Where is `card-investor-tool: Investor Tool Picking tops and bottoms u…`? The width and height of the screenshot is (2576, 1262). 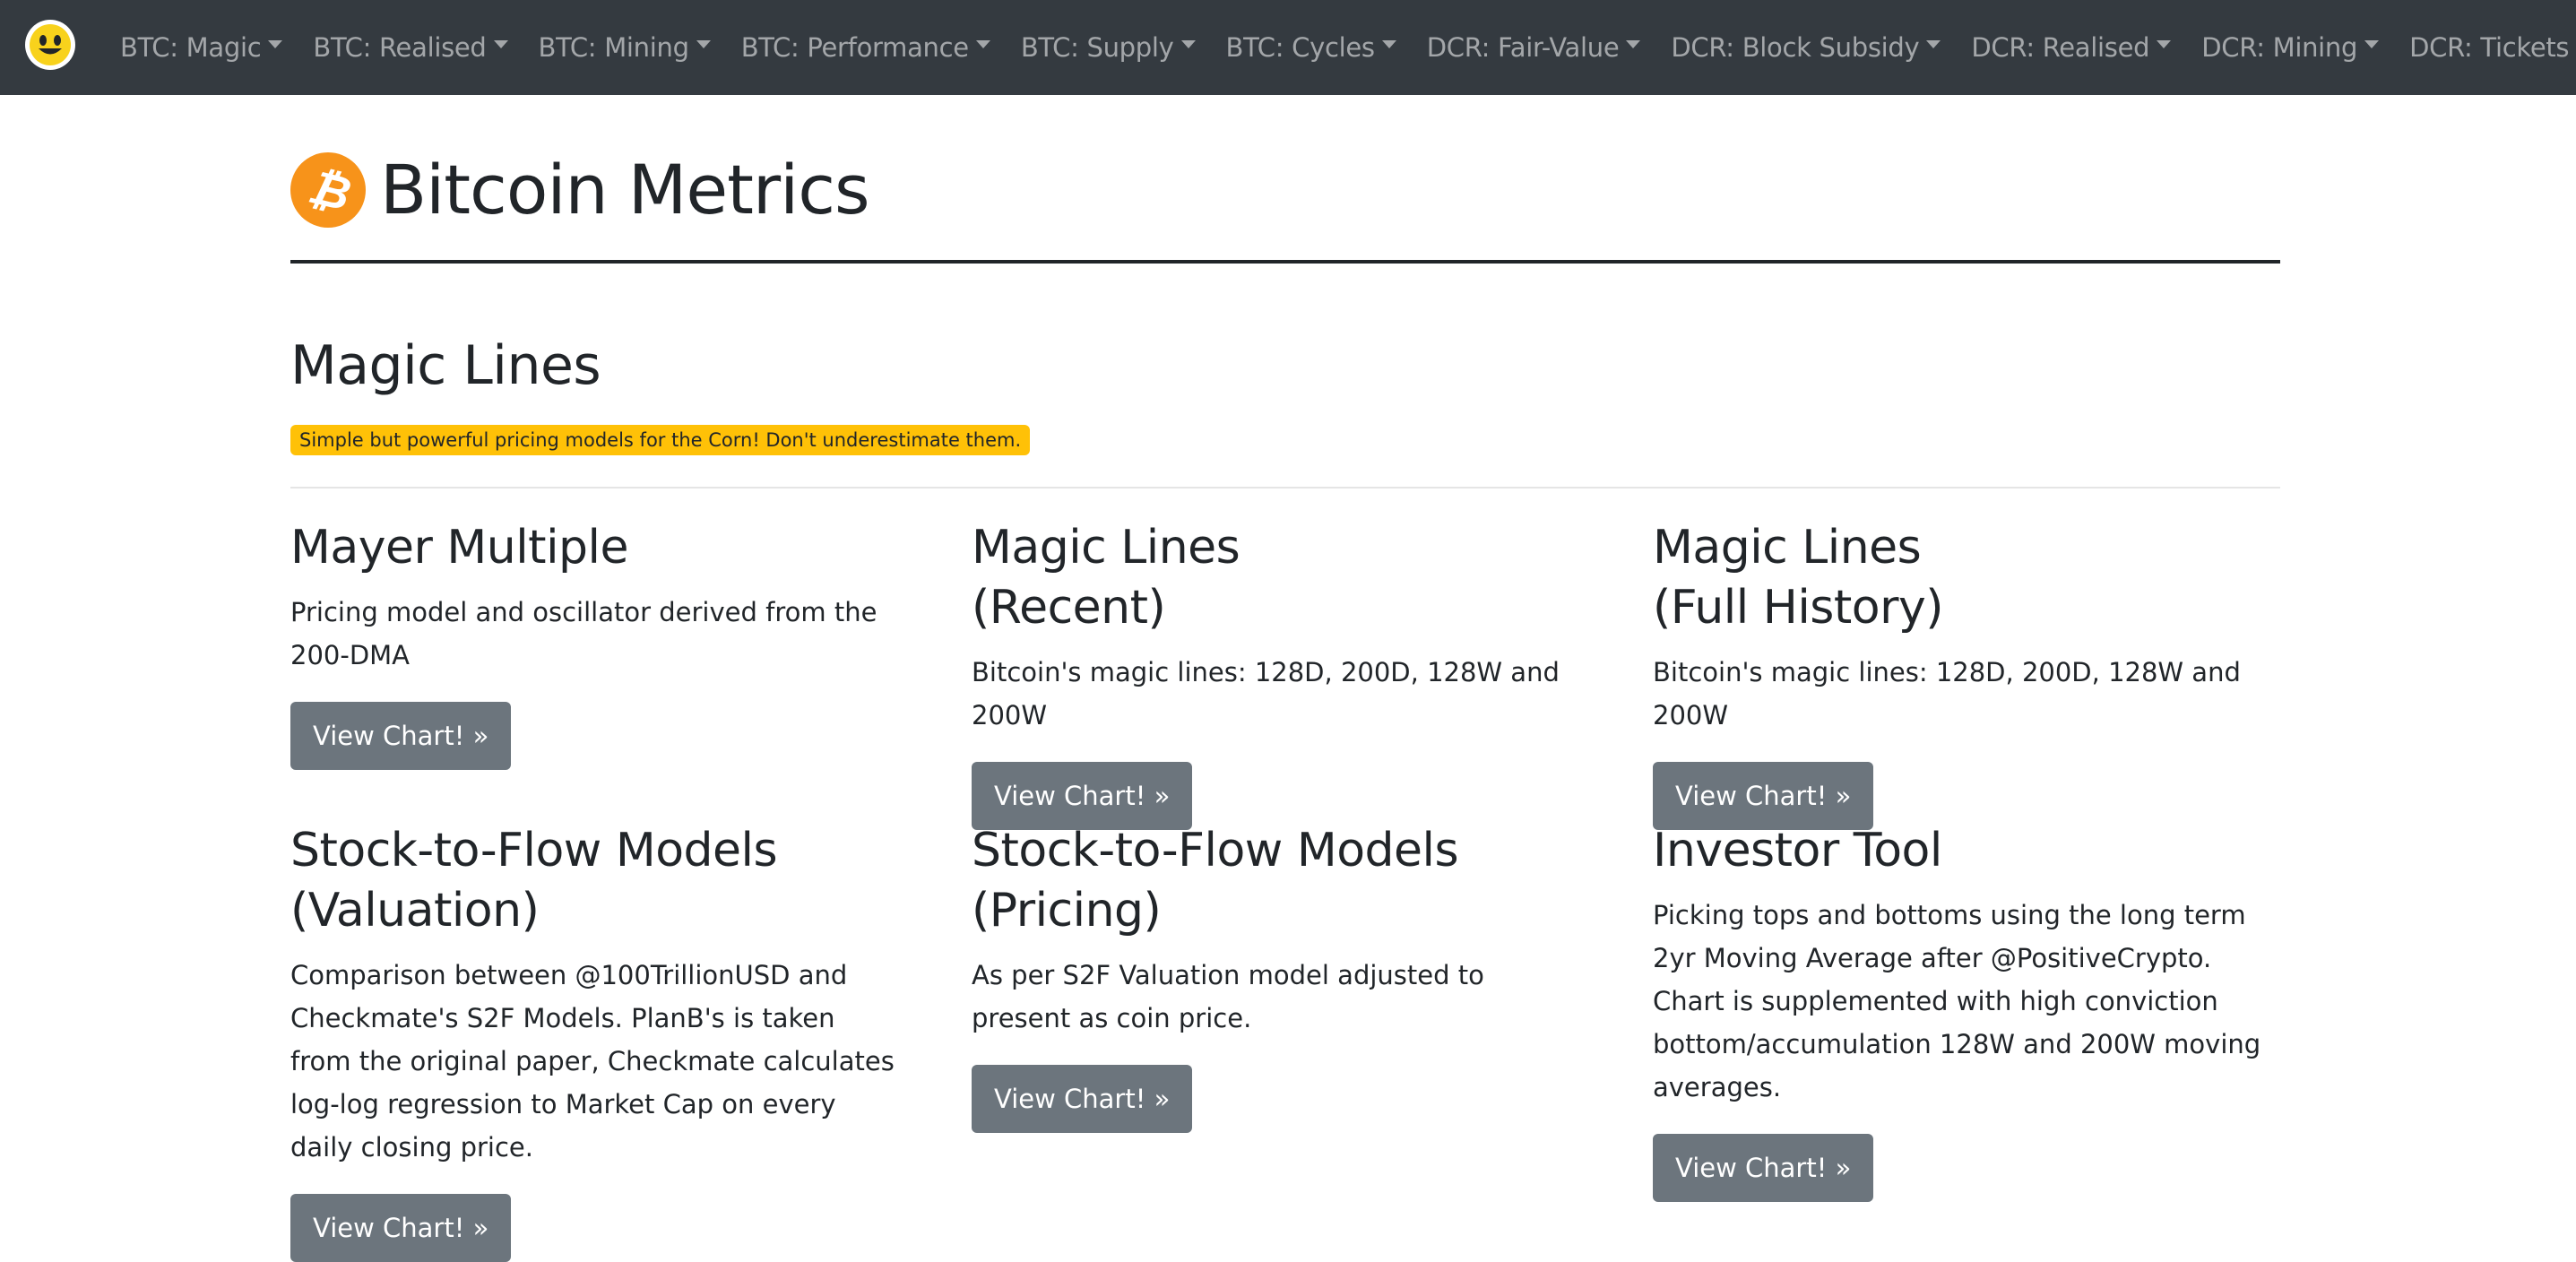 card-investor-tool: Investor Tool Picking tops and bottoms u… is located at coordinates (1957, 1011).